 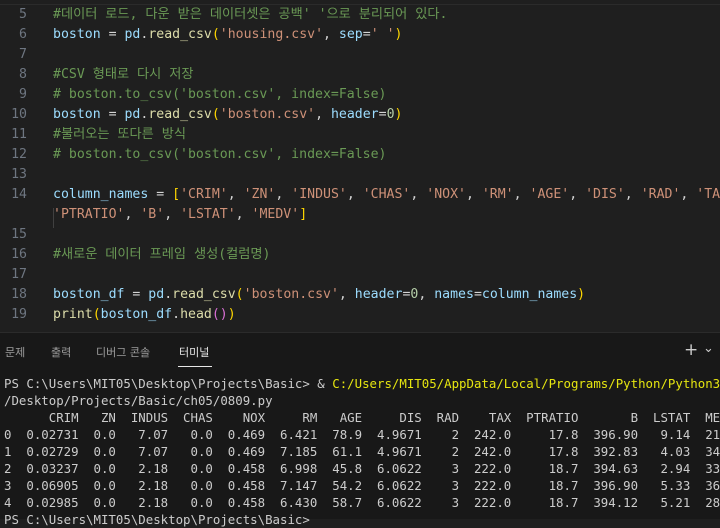 I want to click on code-token: 0, so click(x=390, y=114).